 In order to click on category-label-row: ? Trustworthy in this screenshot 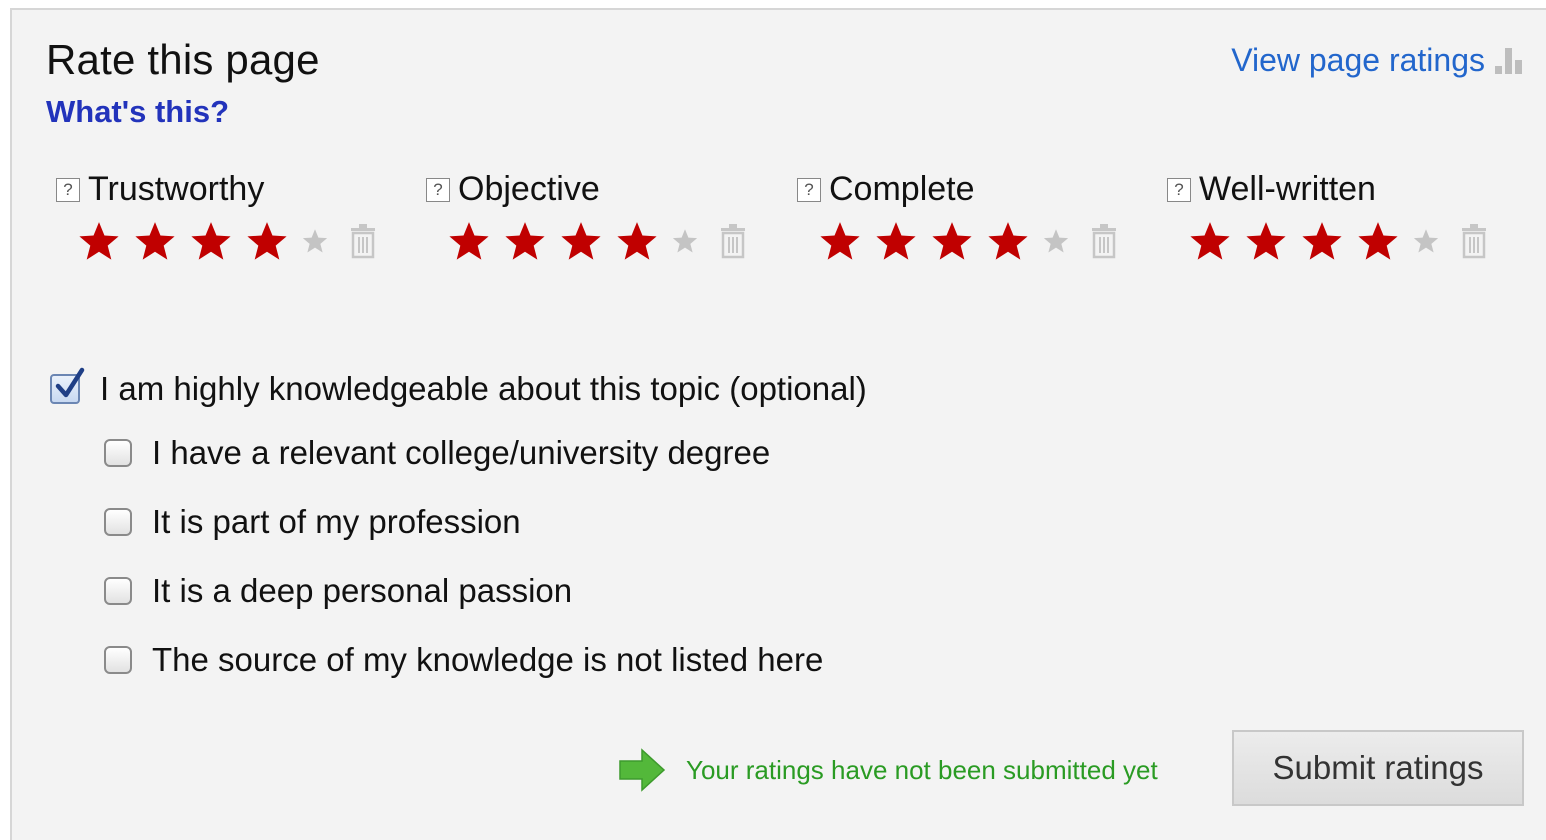, I will do `click(160, 189)`.